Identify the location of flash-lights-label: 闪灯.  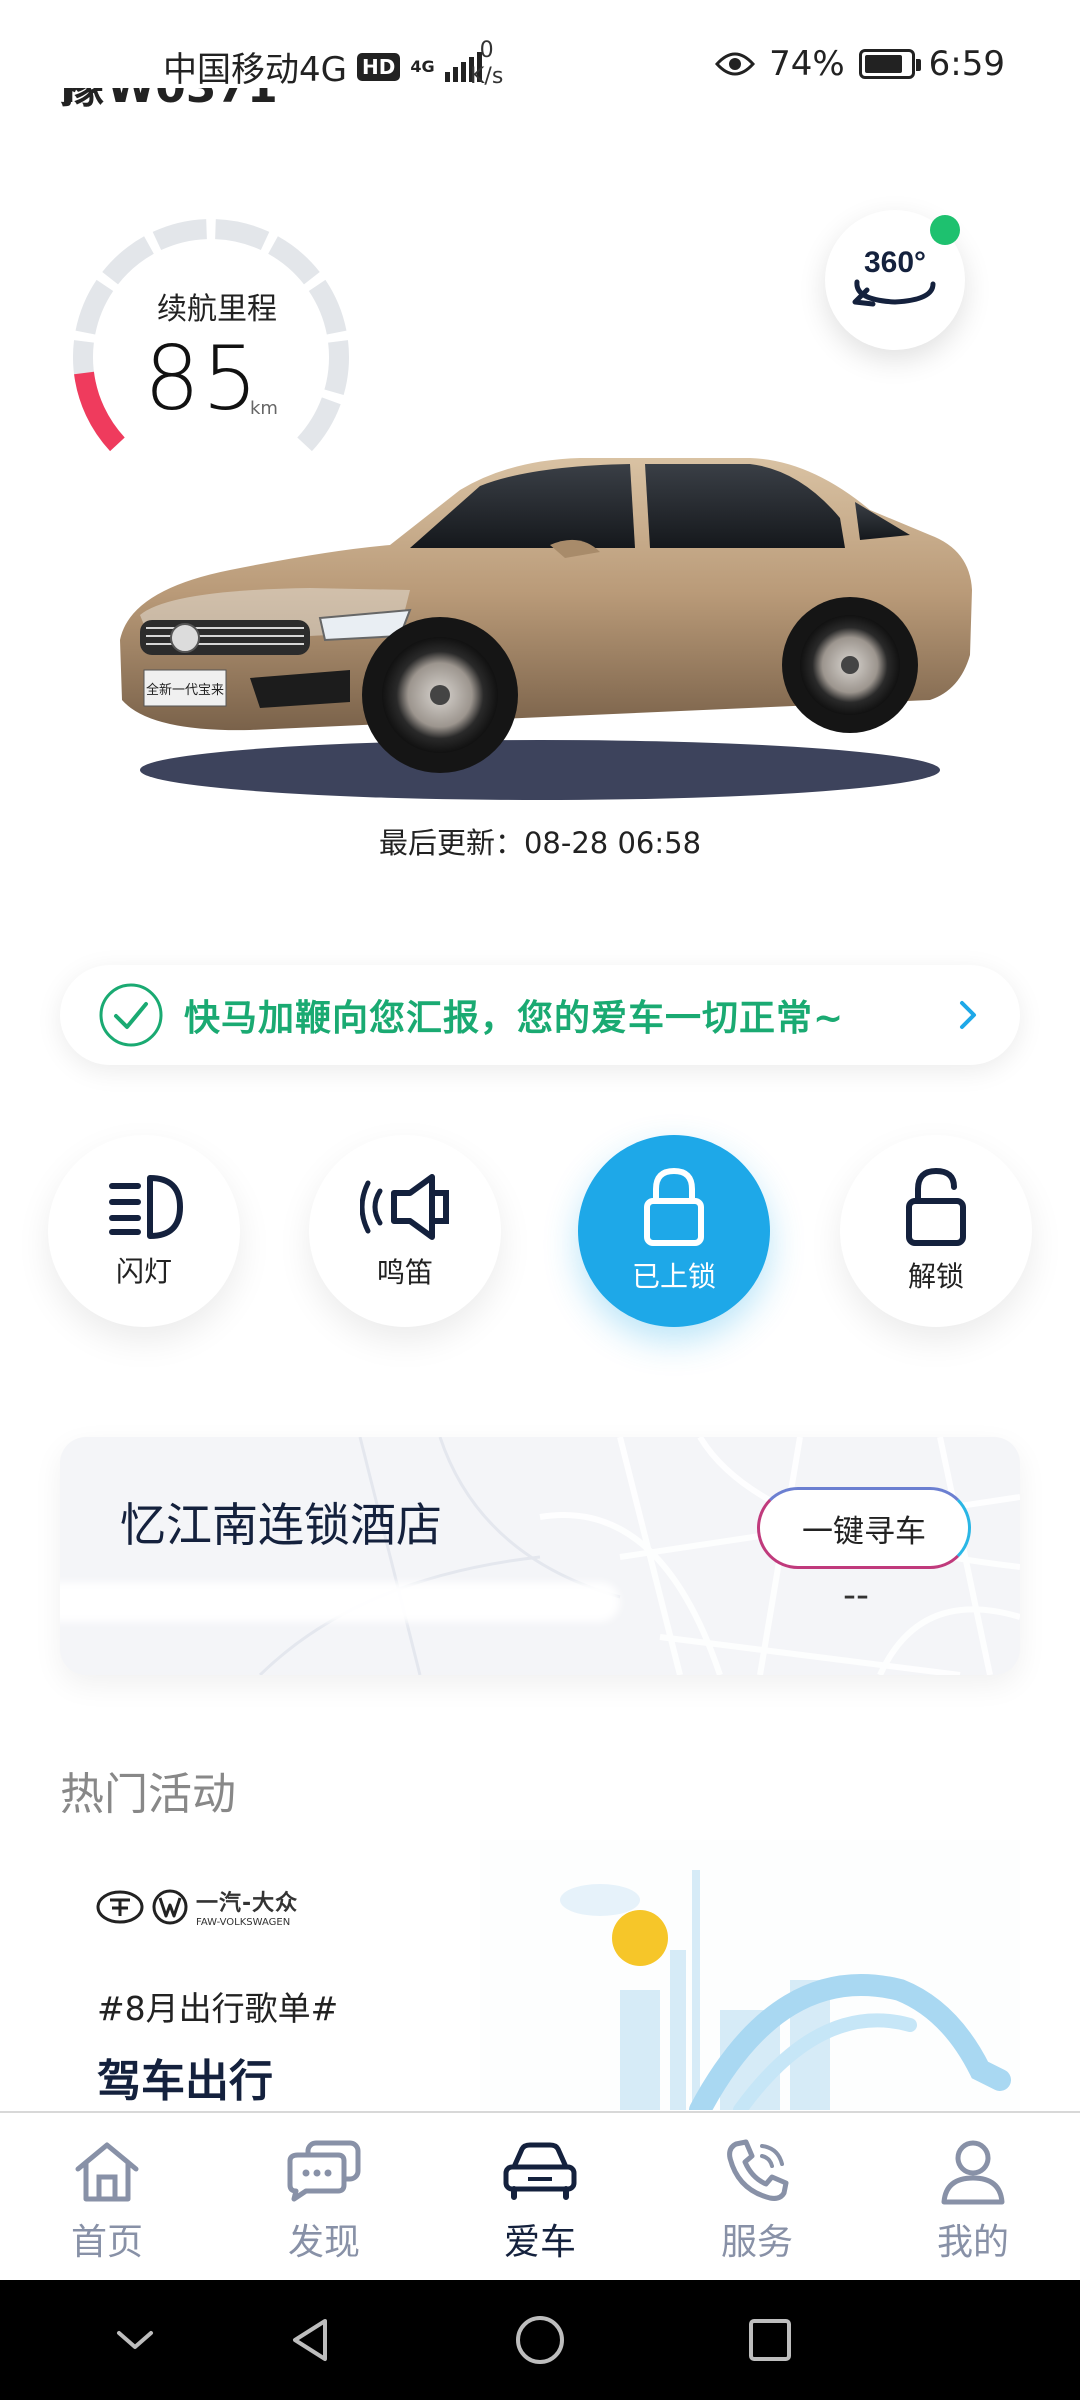
(143, 1271).